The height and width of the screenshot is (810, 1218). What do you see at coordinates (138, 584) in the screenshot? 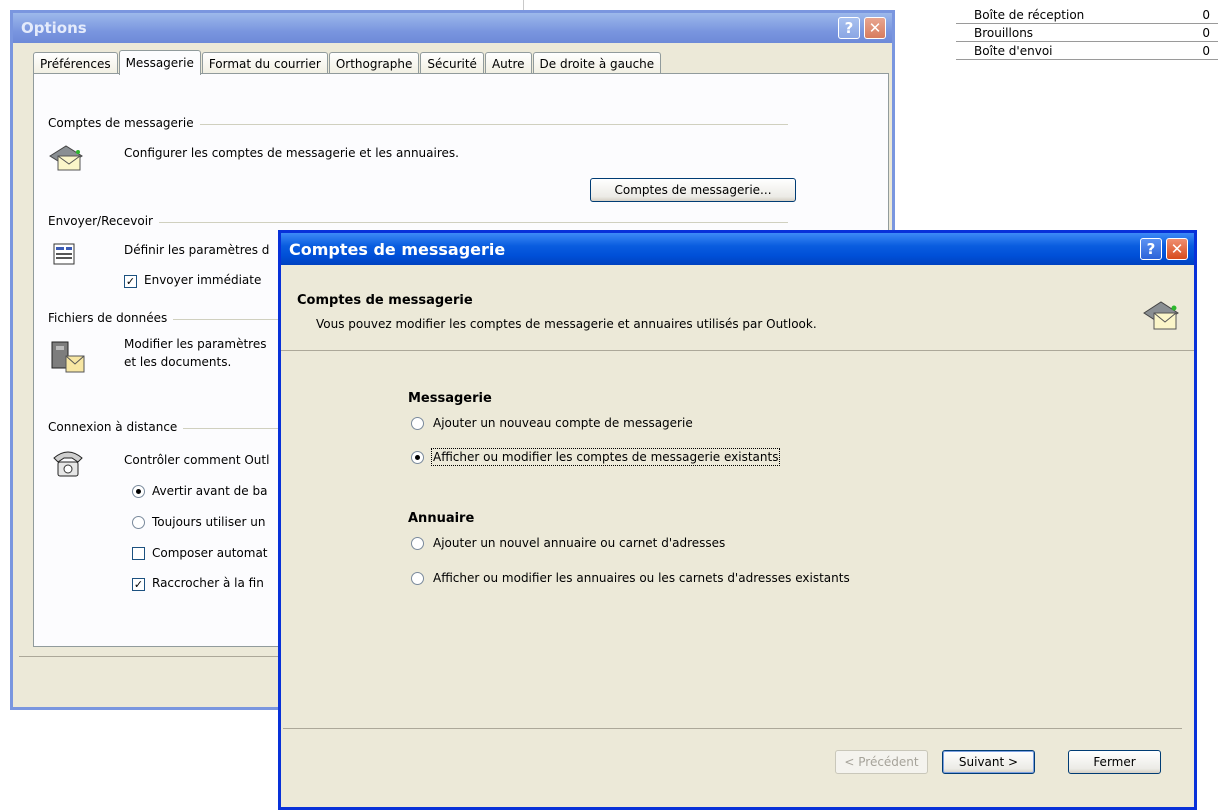
I see `raccrocher-checkbox: ✓` at bounding box center [138, 584].